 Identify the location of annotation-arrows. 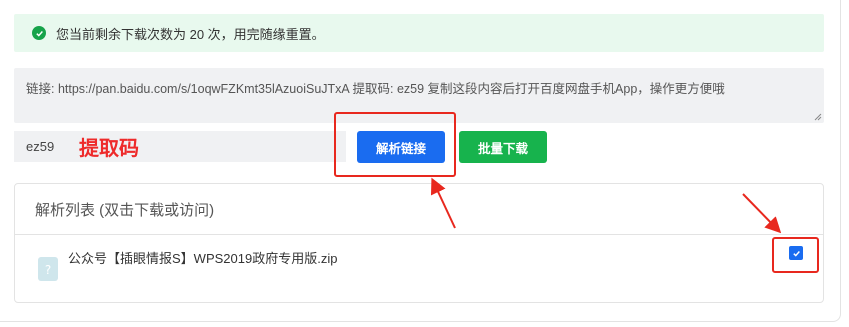
(606, 205).